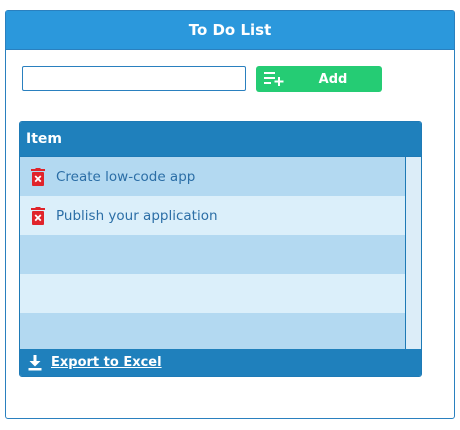 The width and height of the screenshot is (460, 430). What do you see at coordinates (35, 362) in the screenshot?
I see `download-icon` at bounding box center [35, 362].